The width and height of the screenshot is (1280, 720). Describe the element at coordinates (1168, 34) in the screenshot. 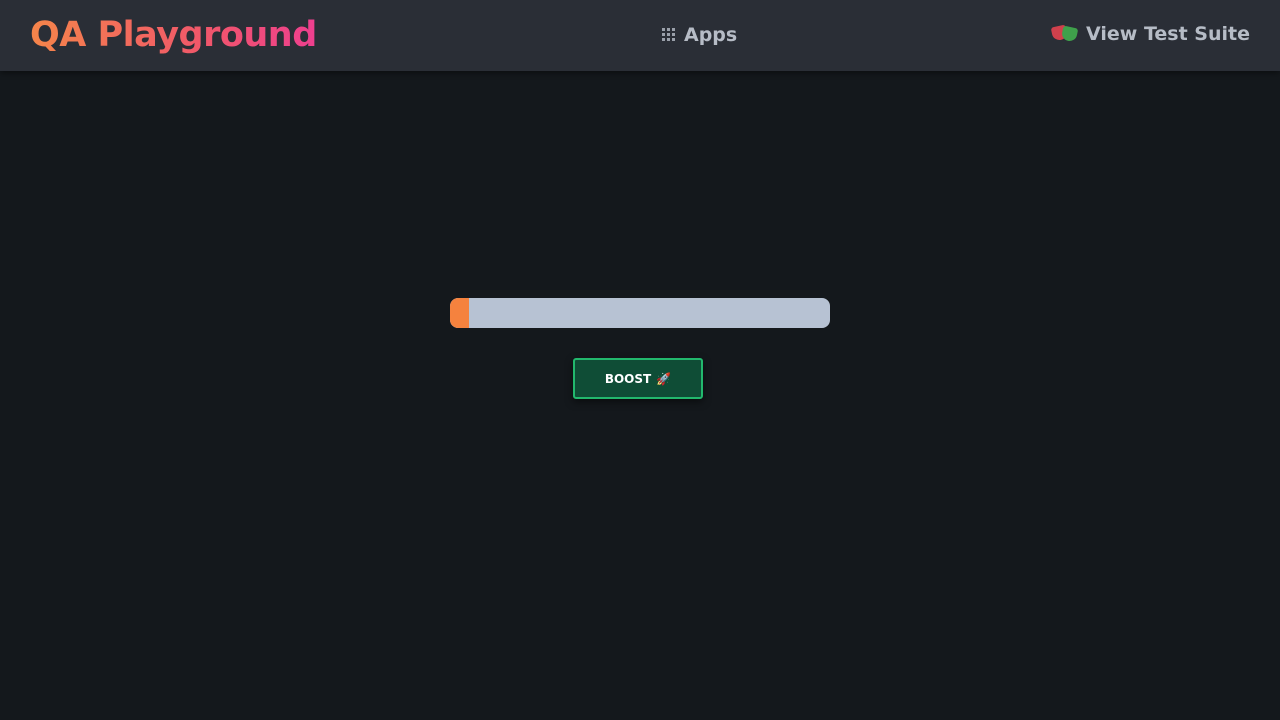

I see `view-test-suite-label: View Test Suite` at that location.